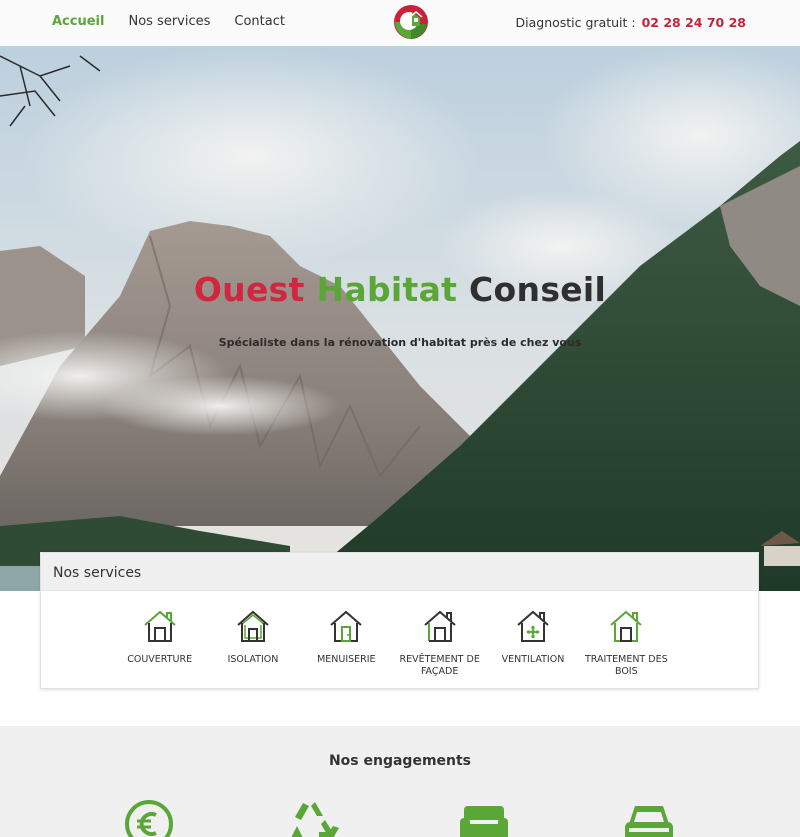 This screenshot has height=837, width=800. Describe the element at coordinates (249, 289) in the screenshot. I see `title-ouest: Ouest` at that location.